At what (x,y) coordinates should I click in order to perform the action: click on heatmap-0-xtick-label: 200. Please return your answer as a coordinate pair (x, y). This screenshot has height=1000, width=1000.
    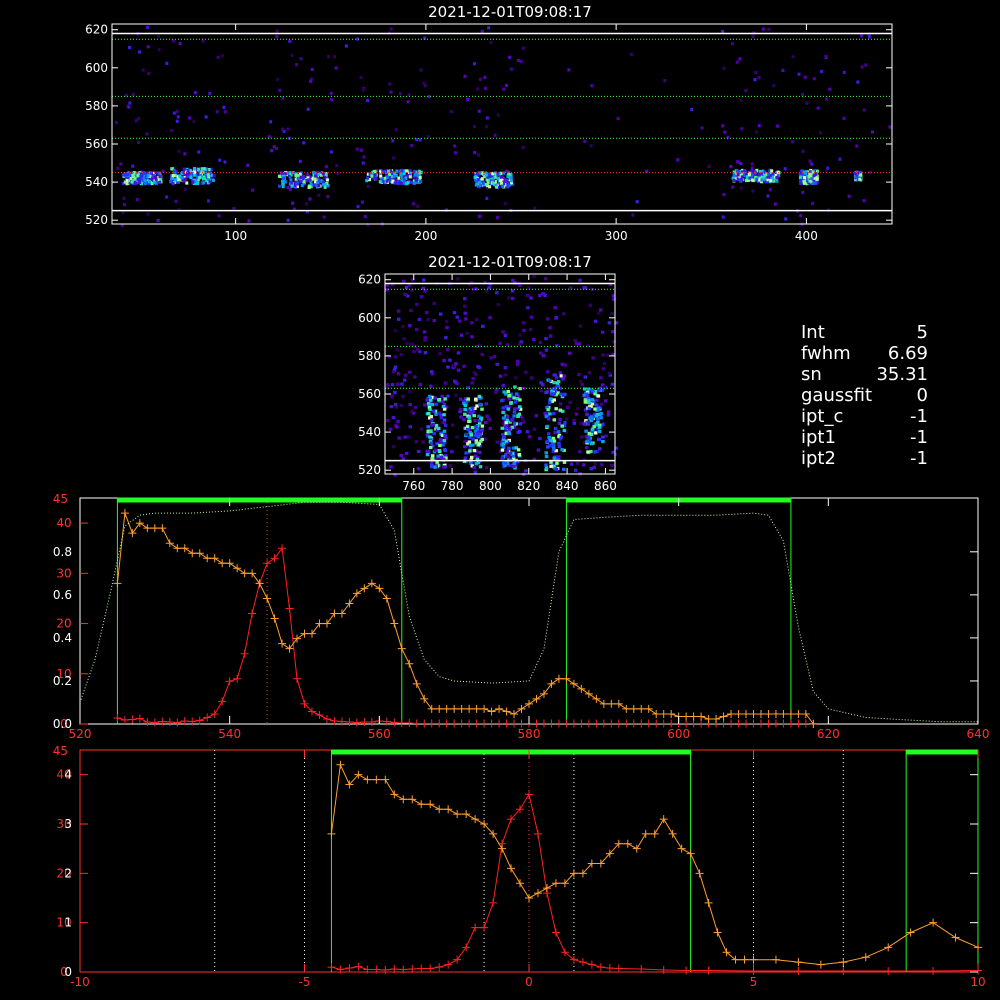
    Looking at the image, I should click on (425, 236).